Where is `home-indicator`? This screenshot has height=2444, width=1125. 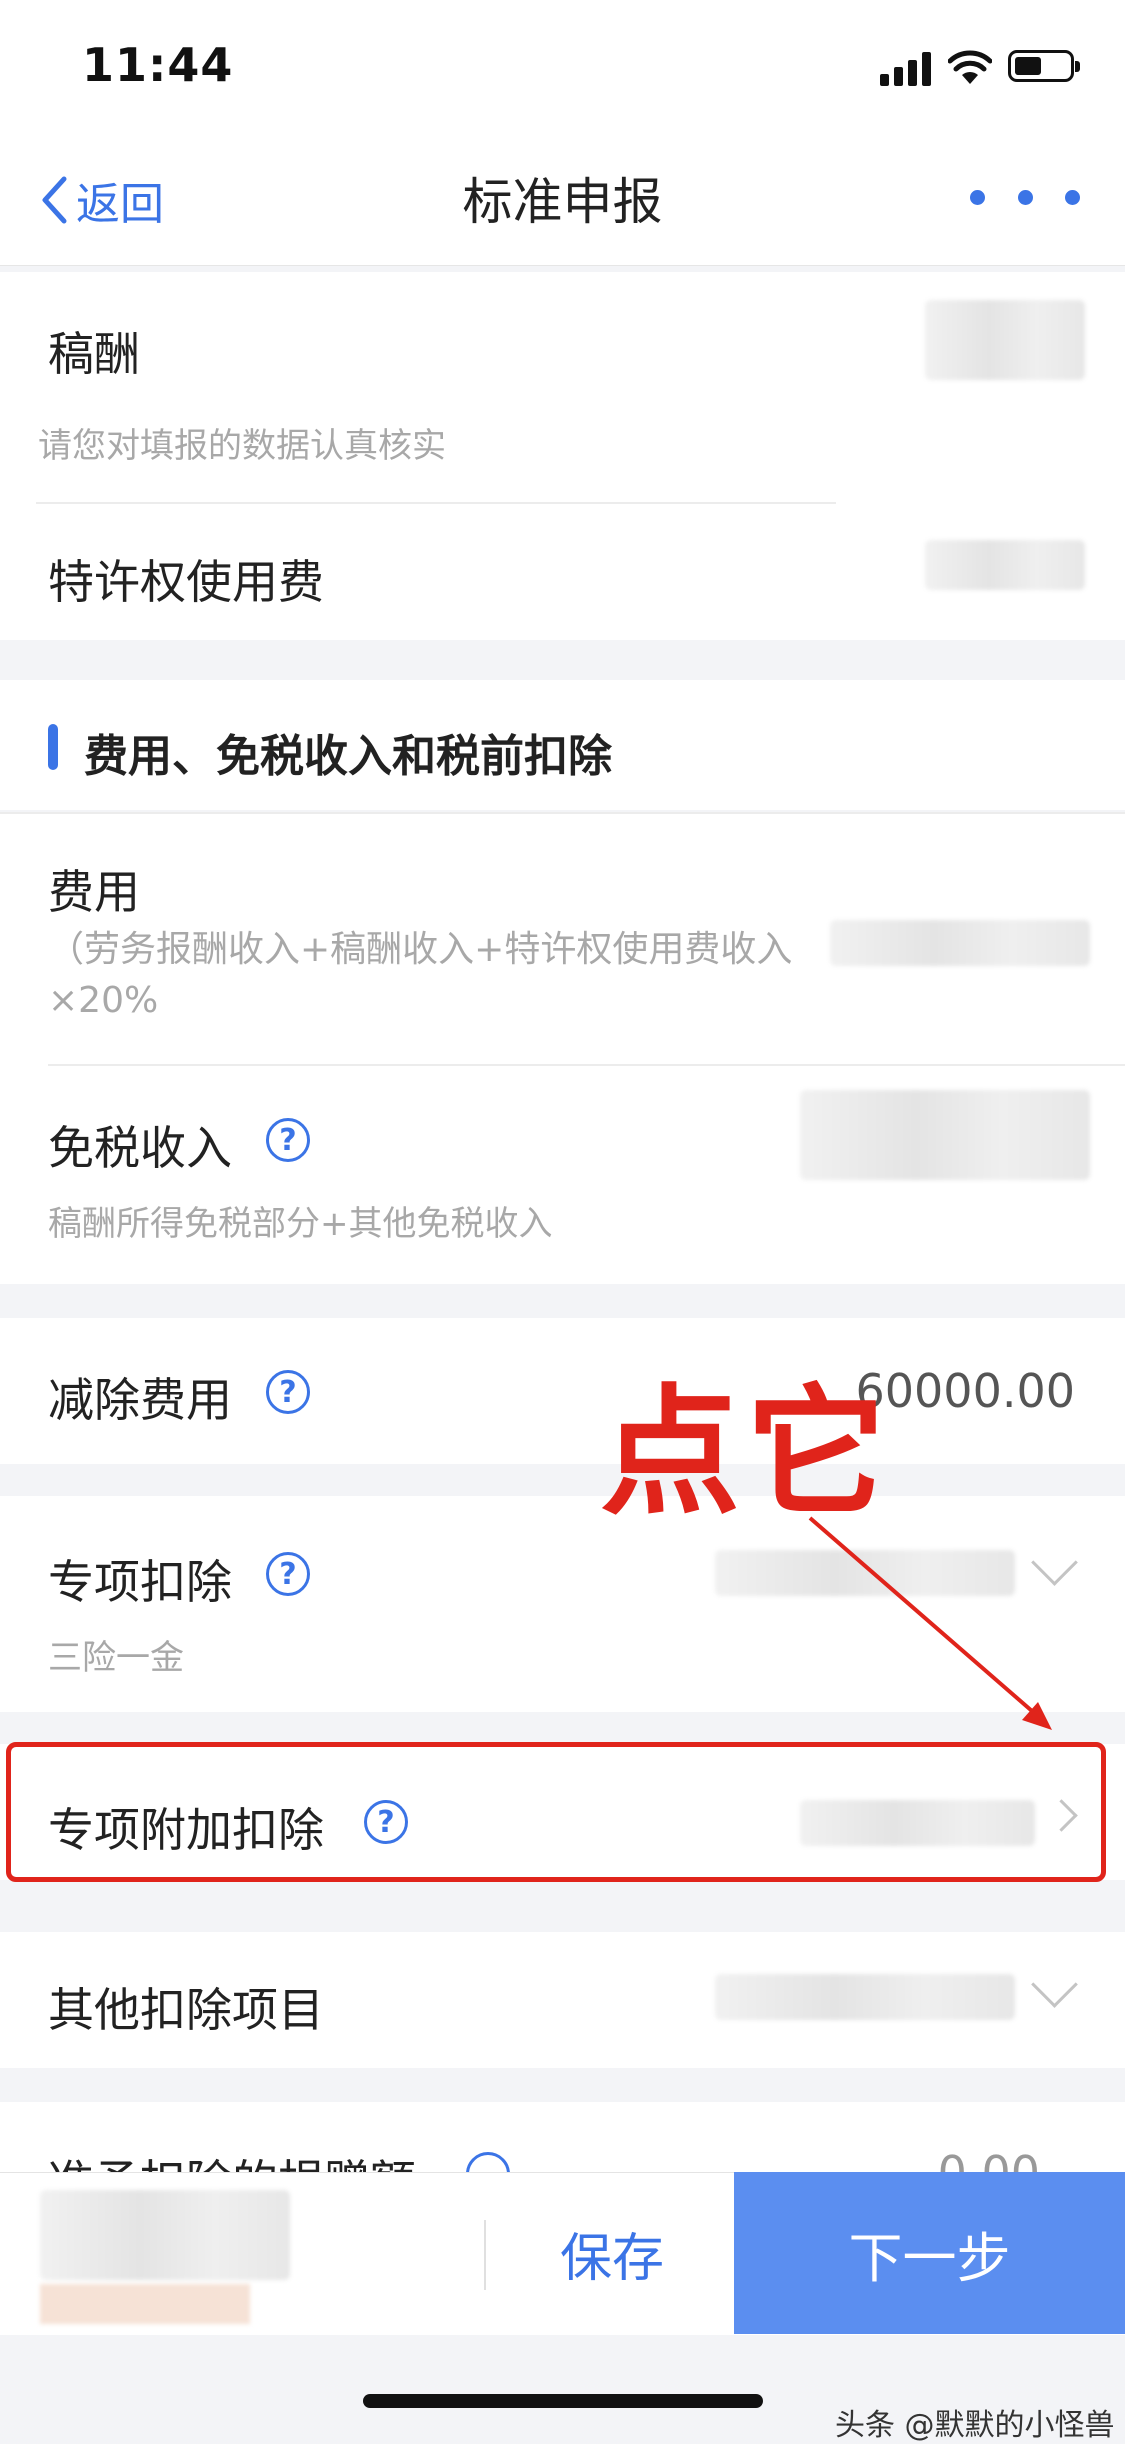 home-indicator is located at coordinates (563, 2401).